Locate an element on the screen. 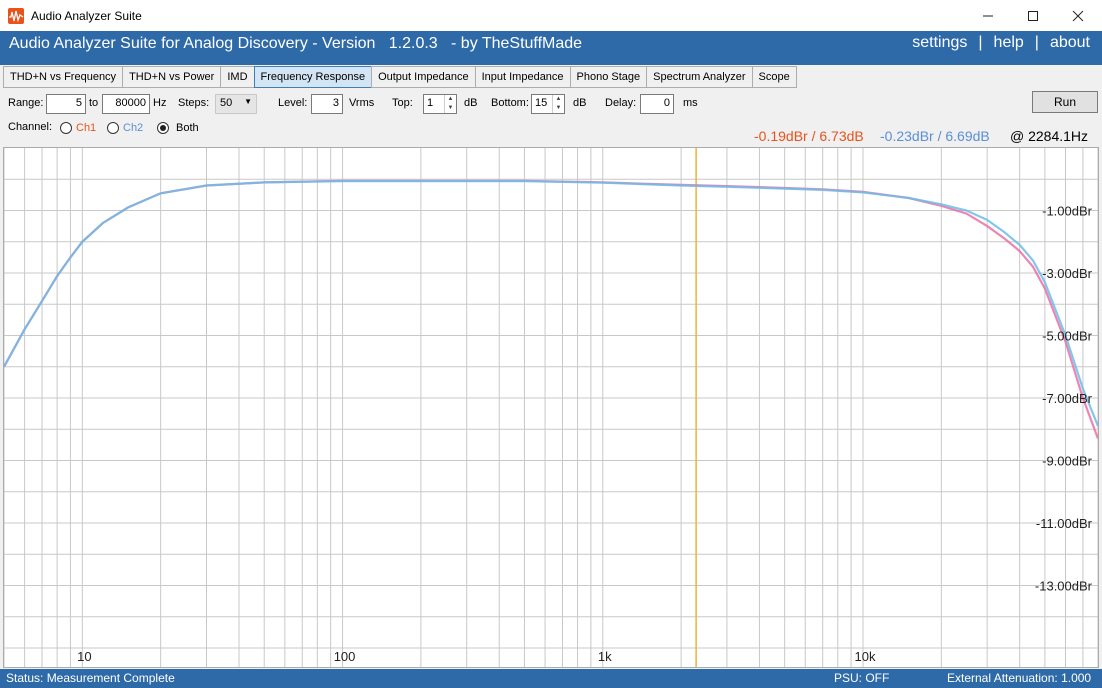 Image resolution: width=1102 pixels, height=688 pixels. delay-input: 0 is located at coordinates (657, 104).